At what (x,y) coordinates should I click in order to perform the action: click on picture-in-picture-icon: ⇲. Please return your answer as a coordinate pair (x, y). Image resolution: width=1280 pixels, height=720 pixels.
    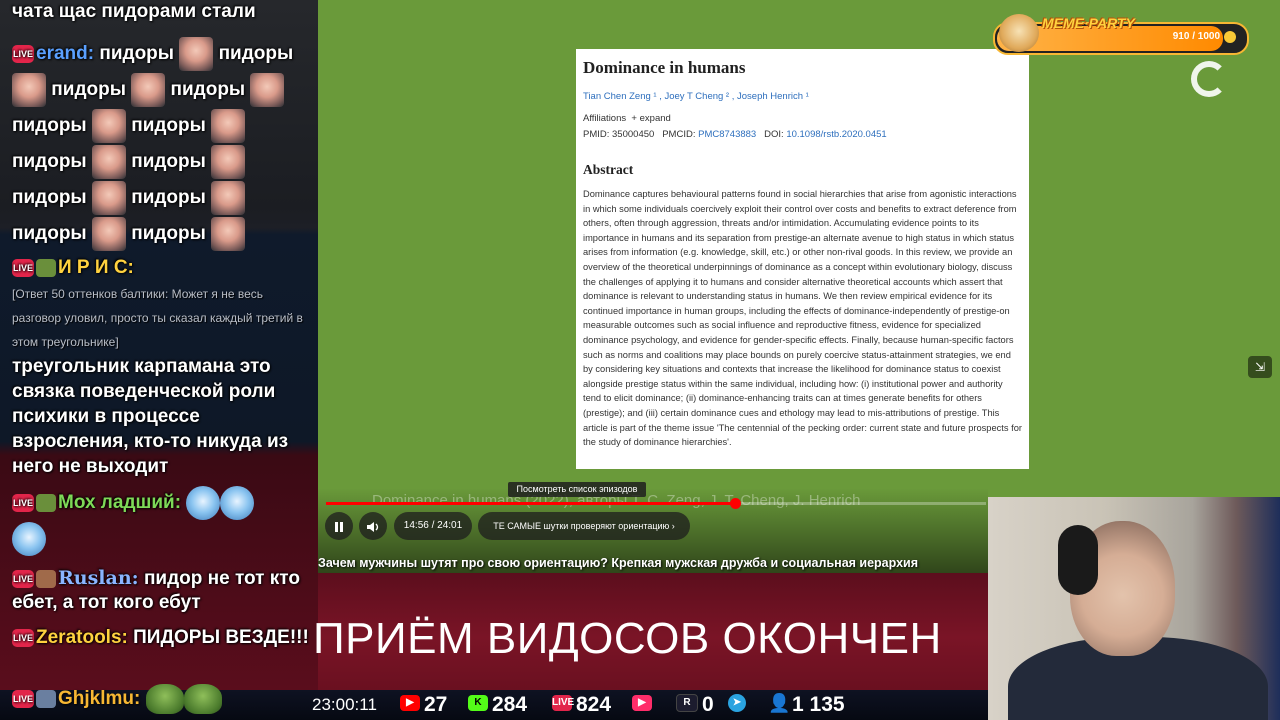
    Looking at the image, I should click on (1260, 367).